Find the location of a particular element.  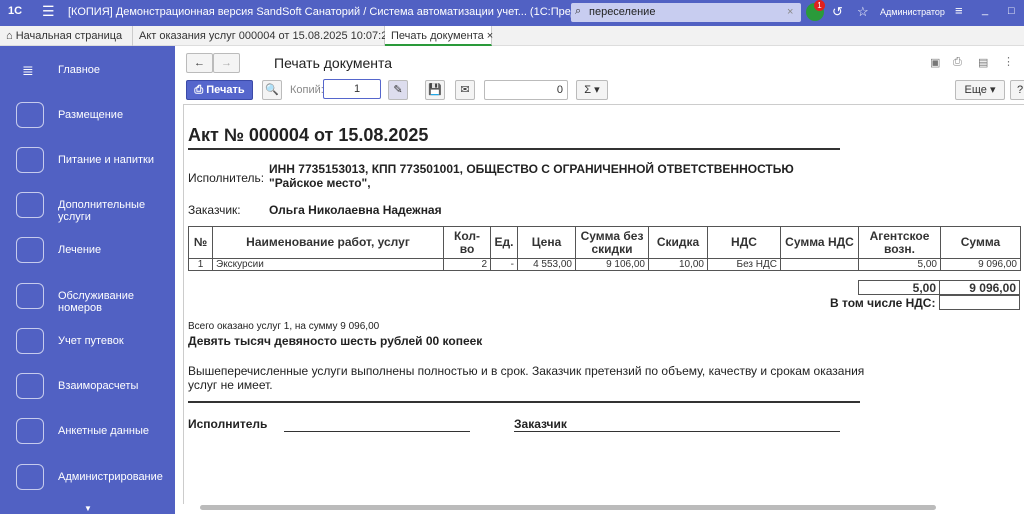

document-heading: Акт № 000004 от 15.08.2025 is located at coordinates (308, 135).